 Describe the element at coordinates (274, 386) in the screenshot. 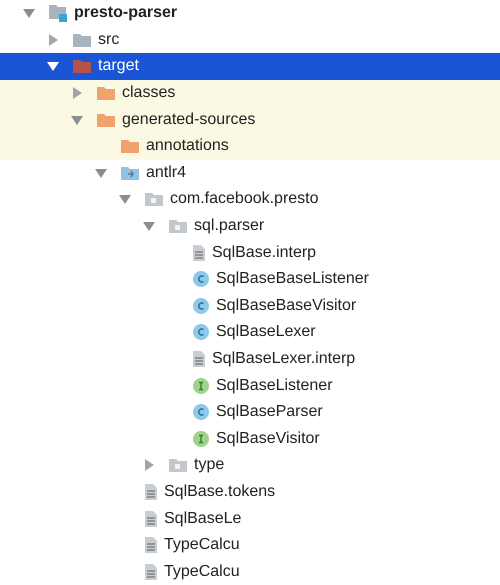

I see `tree-label: SqlBaseListener` at that location.